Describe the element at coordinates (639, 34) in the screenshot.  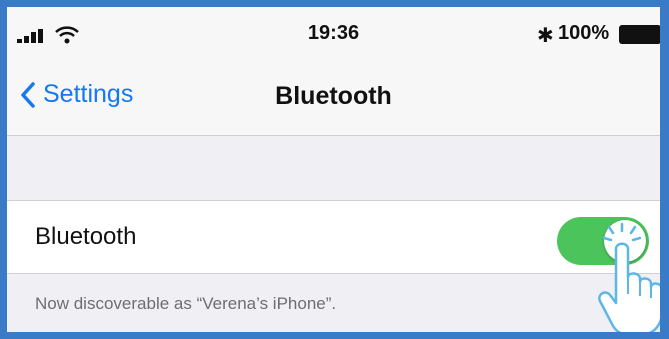
I see `battery-full-icon` at that location.